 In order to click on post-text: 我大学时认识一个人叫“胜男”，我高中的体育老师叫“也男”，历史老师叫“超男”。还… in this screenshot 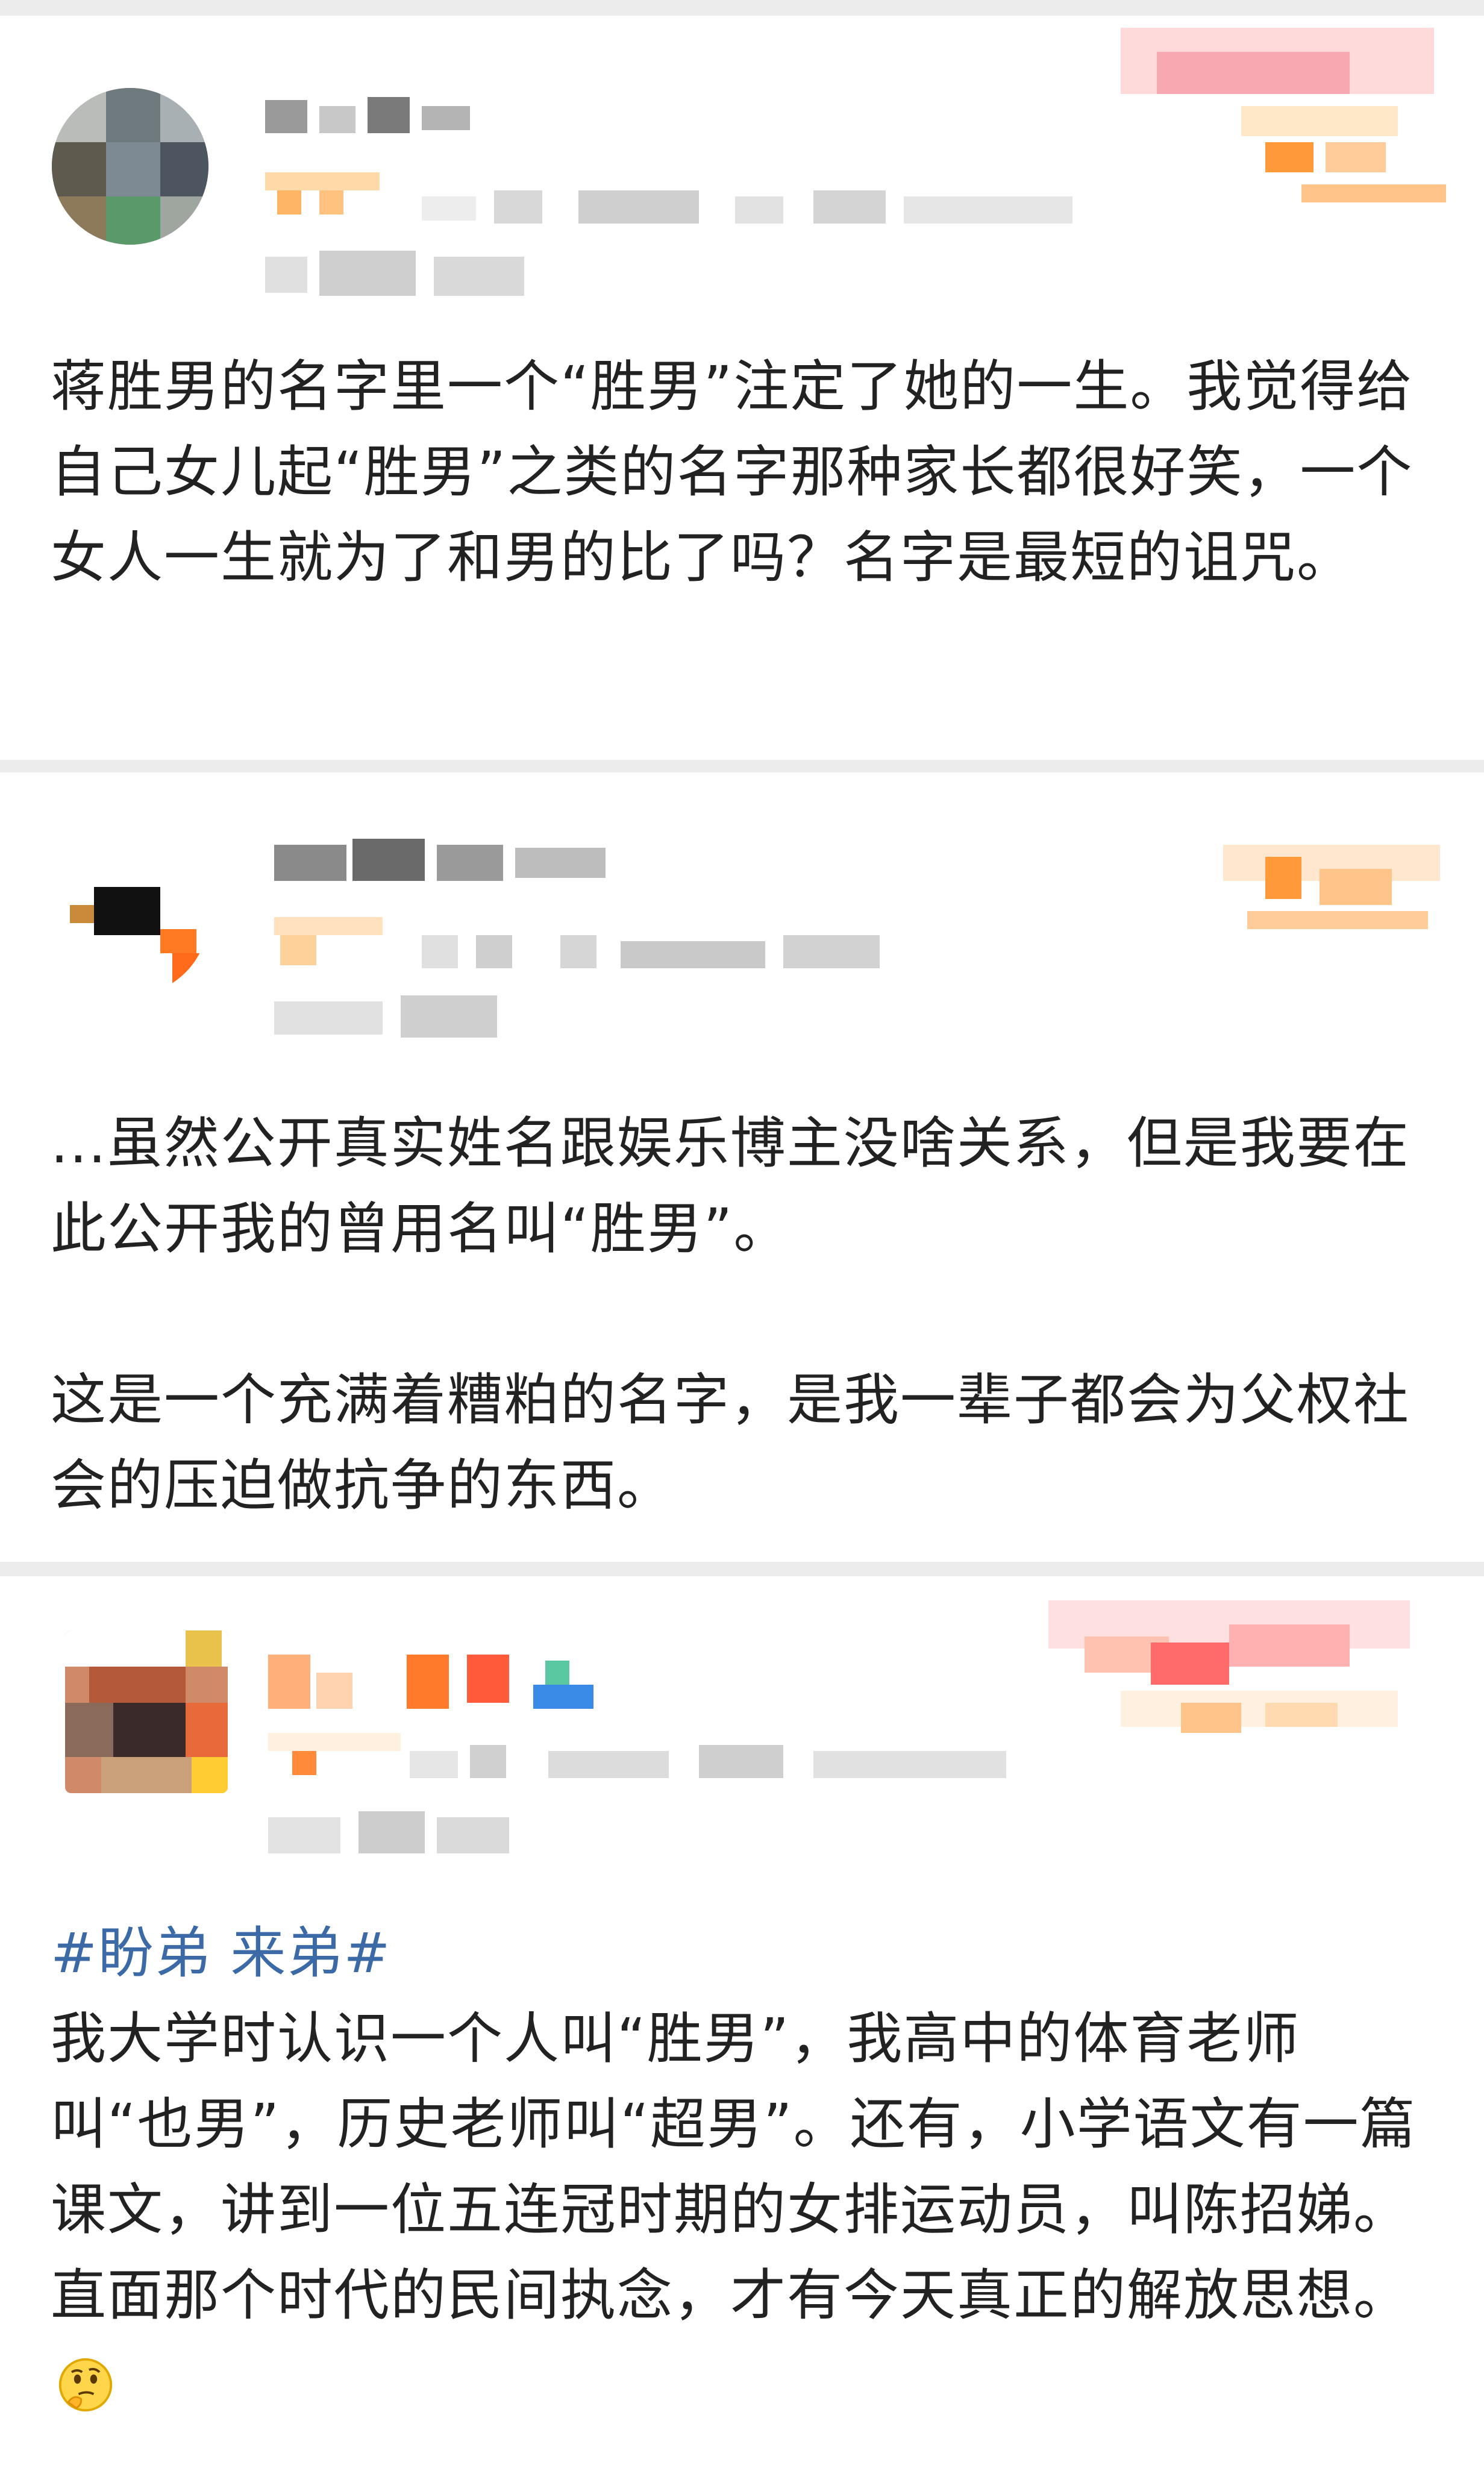, I will do `click(734, 2167)`.